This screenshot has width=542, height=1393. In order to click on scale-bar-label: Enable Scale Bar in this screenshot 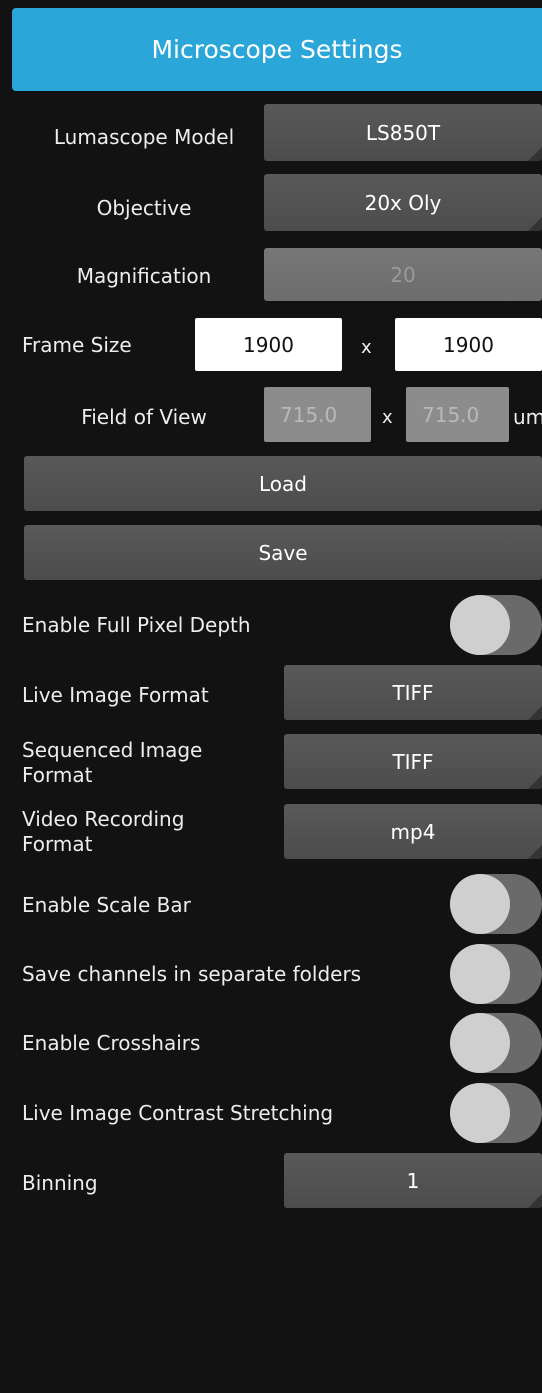, I will do `click(106, 905)`.